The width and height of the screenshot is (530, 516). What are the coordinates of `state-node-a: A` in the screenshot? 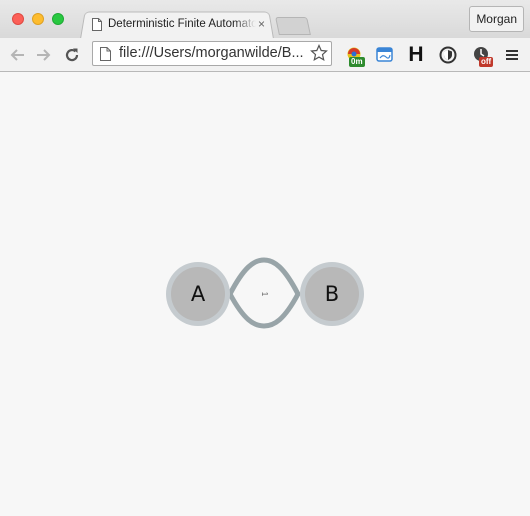 It's located at (198, 294).